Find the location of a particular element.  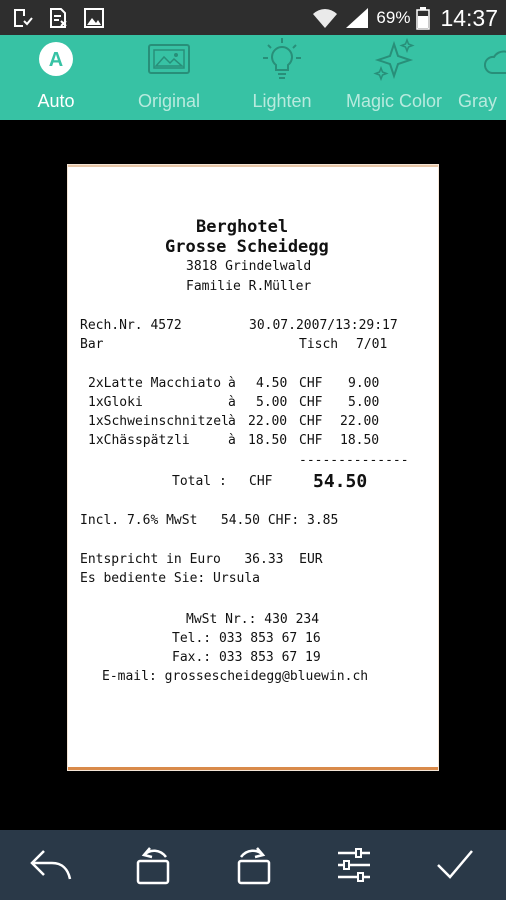

rotate-right-icon is located at coordinates (254, 866).